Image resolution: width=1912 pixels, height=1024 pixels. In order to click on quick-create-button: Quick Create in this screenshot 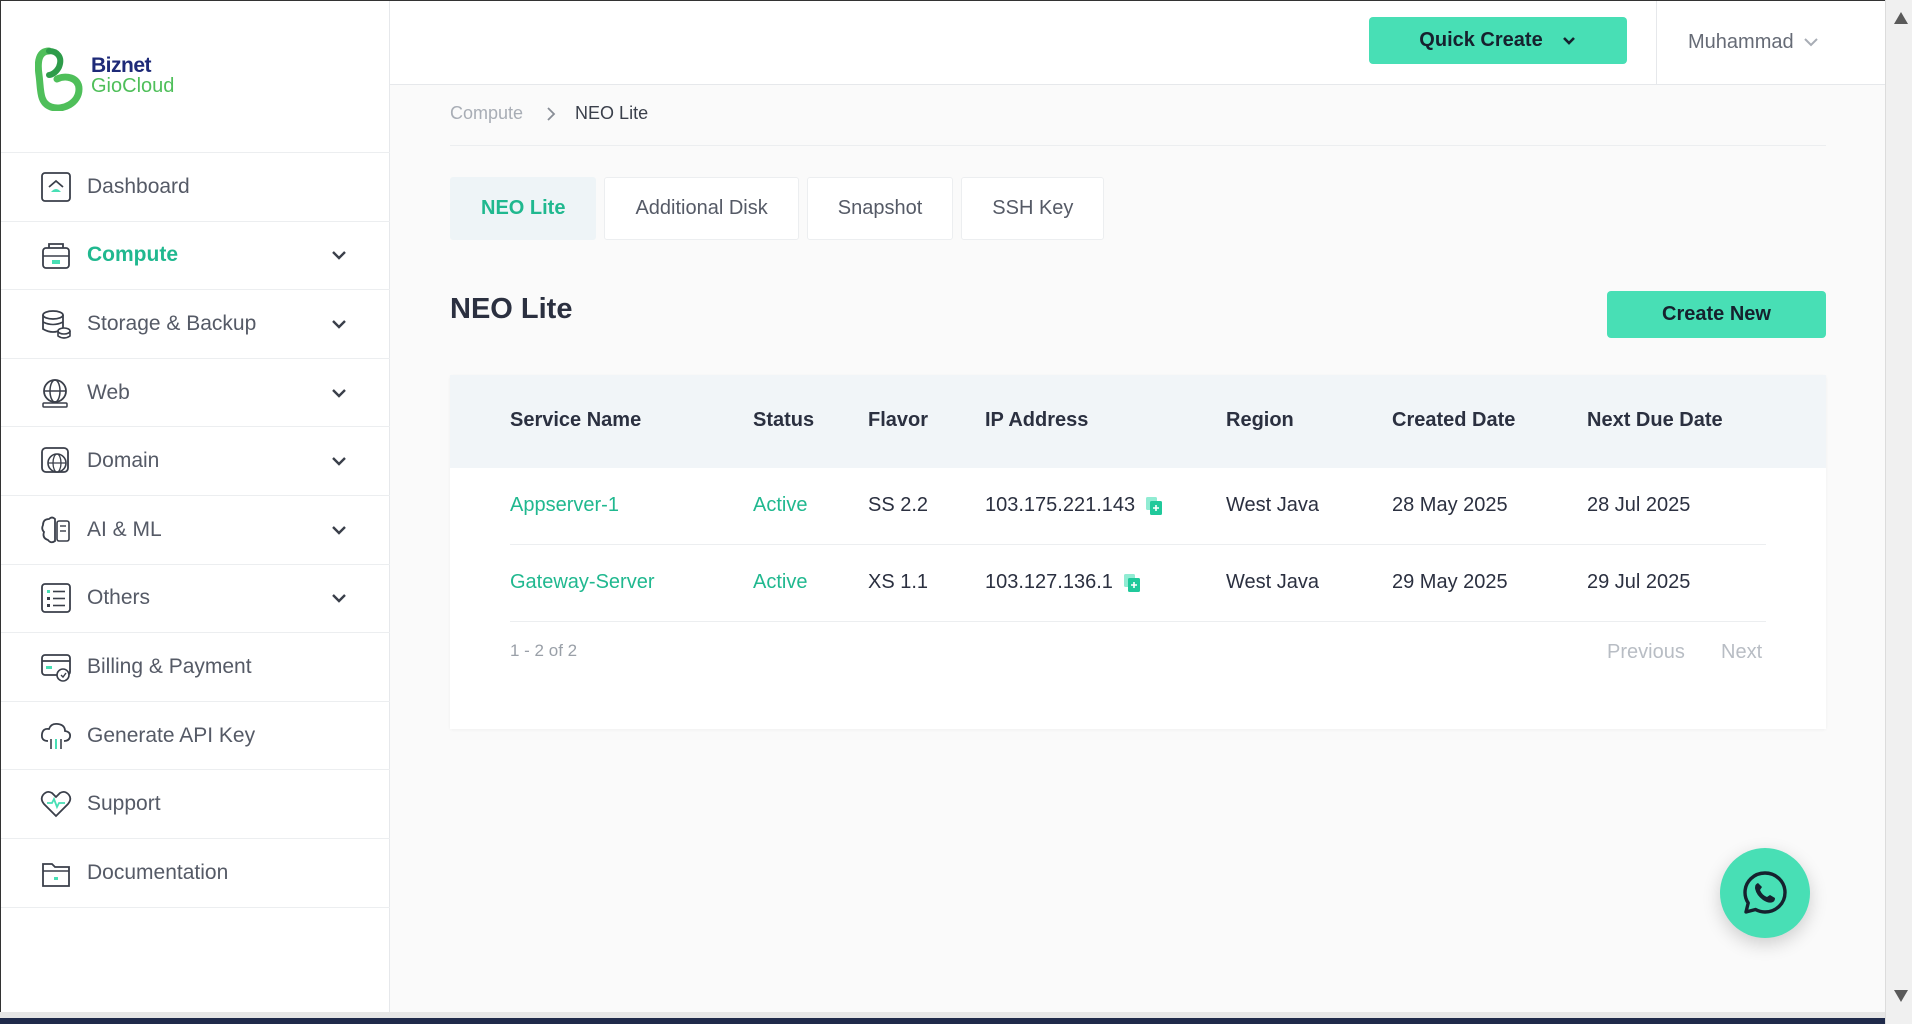, I will do `click(1498, 40)`.